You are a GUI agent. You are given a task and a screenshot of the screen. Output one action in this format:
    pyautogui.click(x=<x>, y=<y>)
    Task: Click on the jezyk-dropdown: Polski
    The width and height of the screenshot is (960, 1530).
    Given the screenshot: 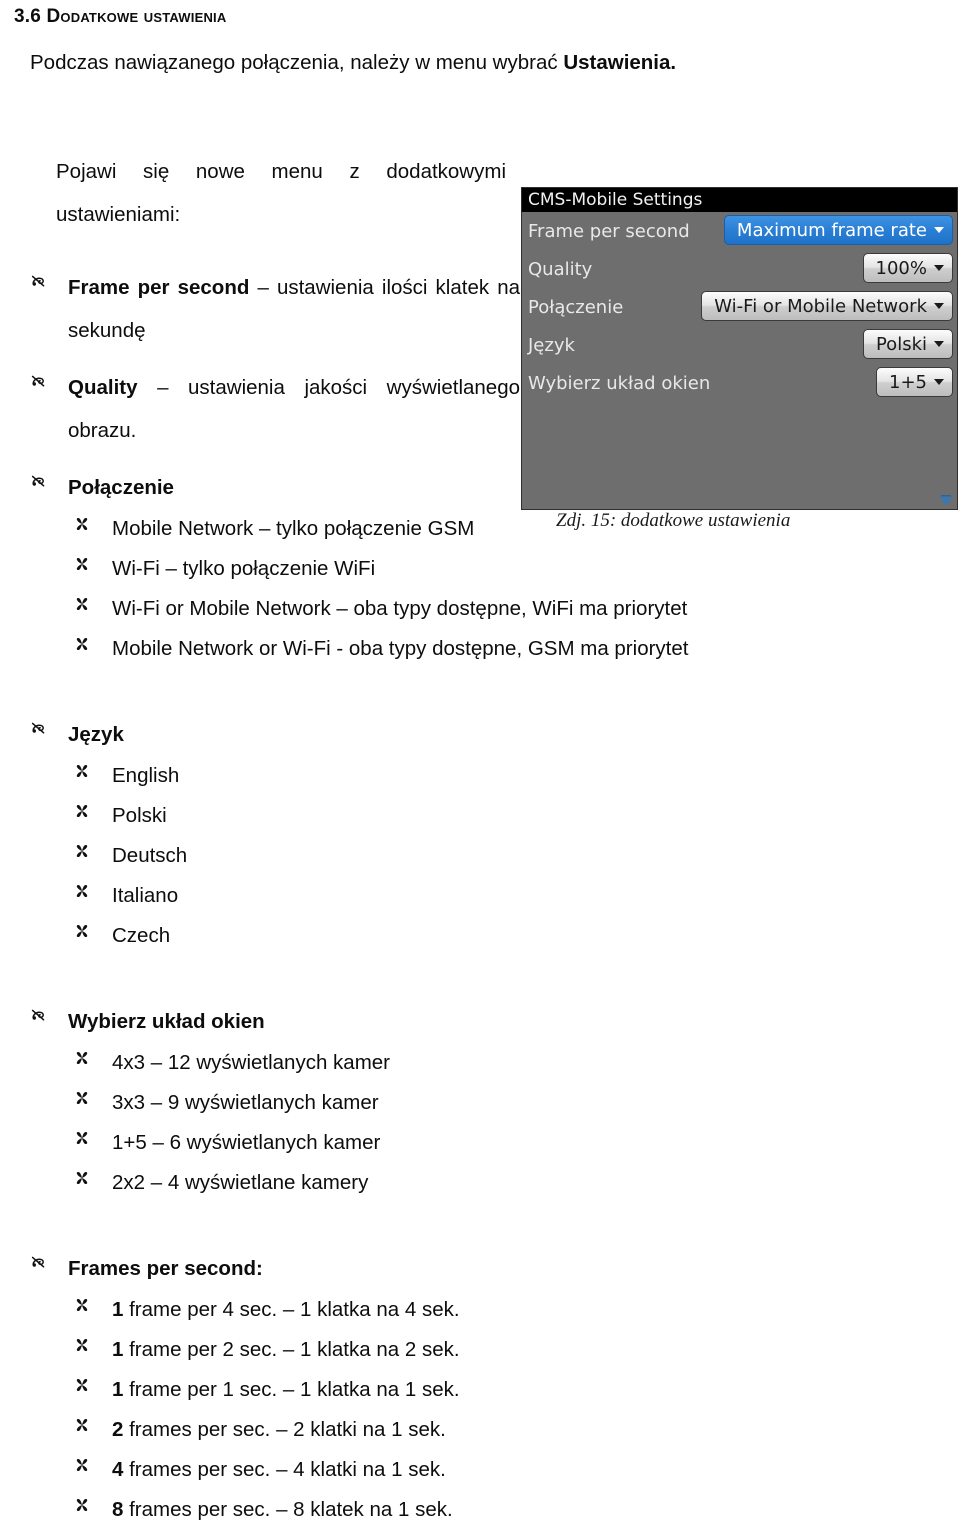 What is the action you would take?
    pyautogui.click(x=907, y=344)
    